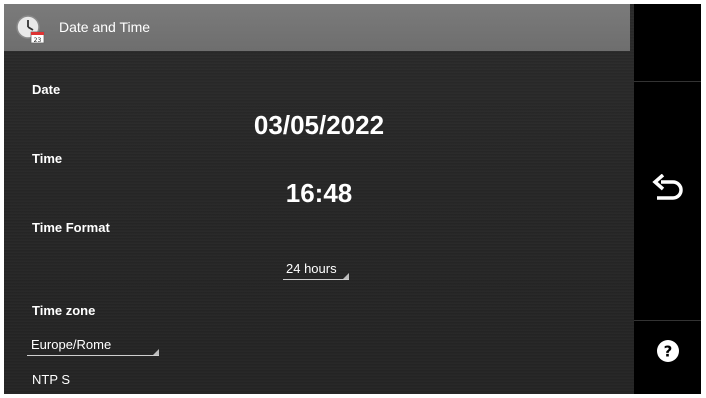  I want to click on help-button: ?, so click(667, 351).